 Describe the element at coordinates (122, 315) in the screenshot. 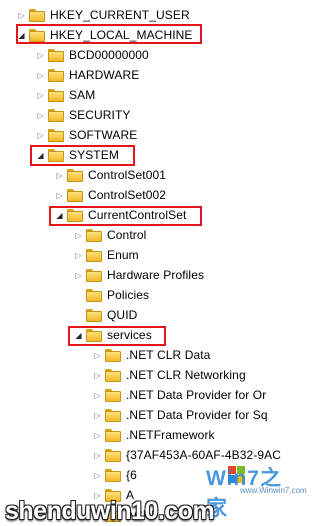

I see `tree-node-label: QUID` at that location.